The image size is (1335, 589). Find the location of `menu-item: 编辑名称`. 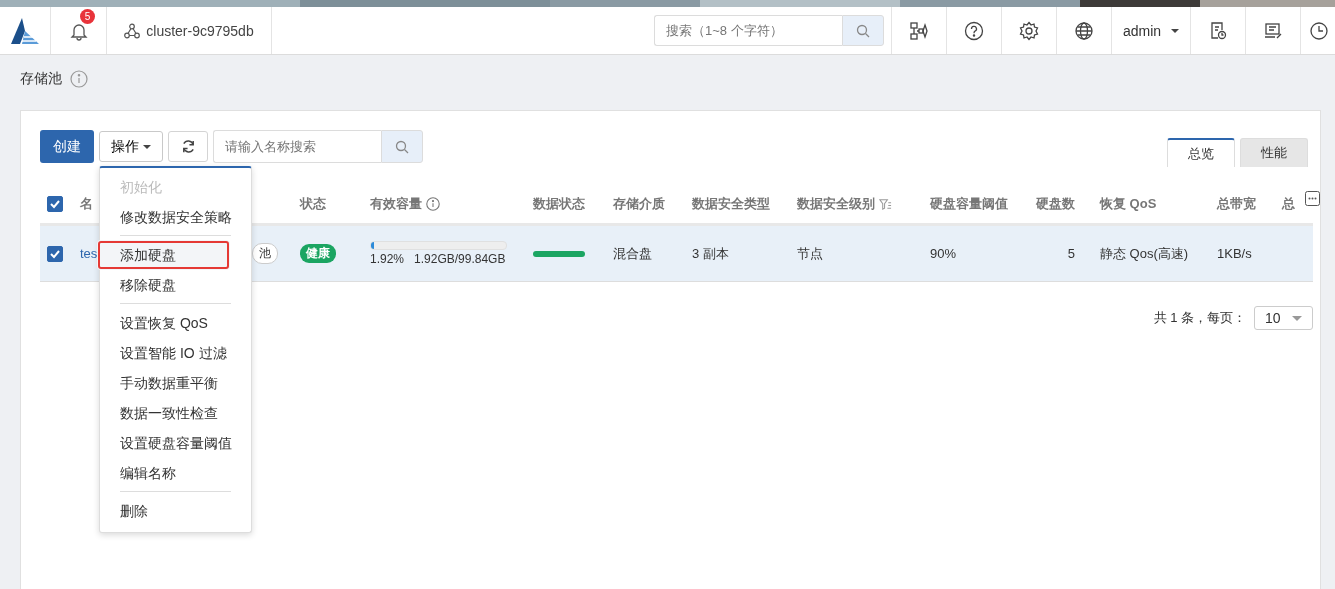

menu-item: 编辑名称 is located at coordinates (175, 473).